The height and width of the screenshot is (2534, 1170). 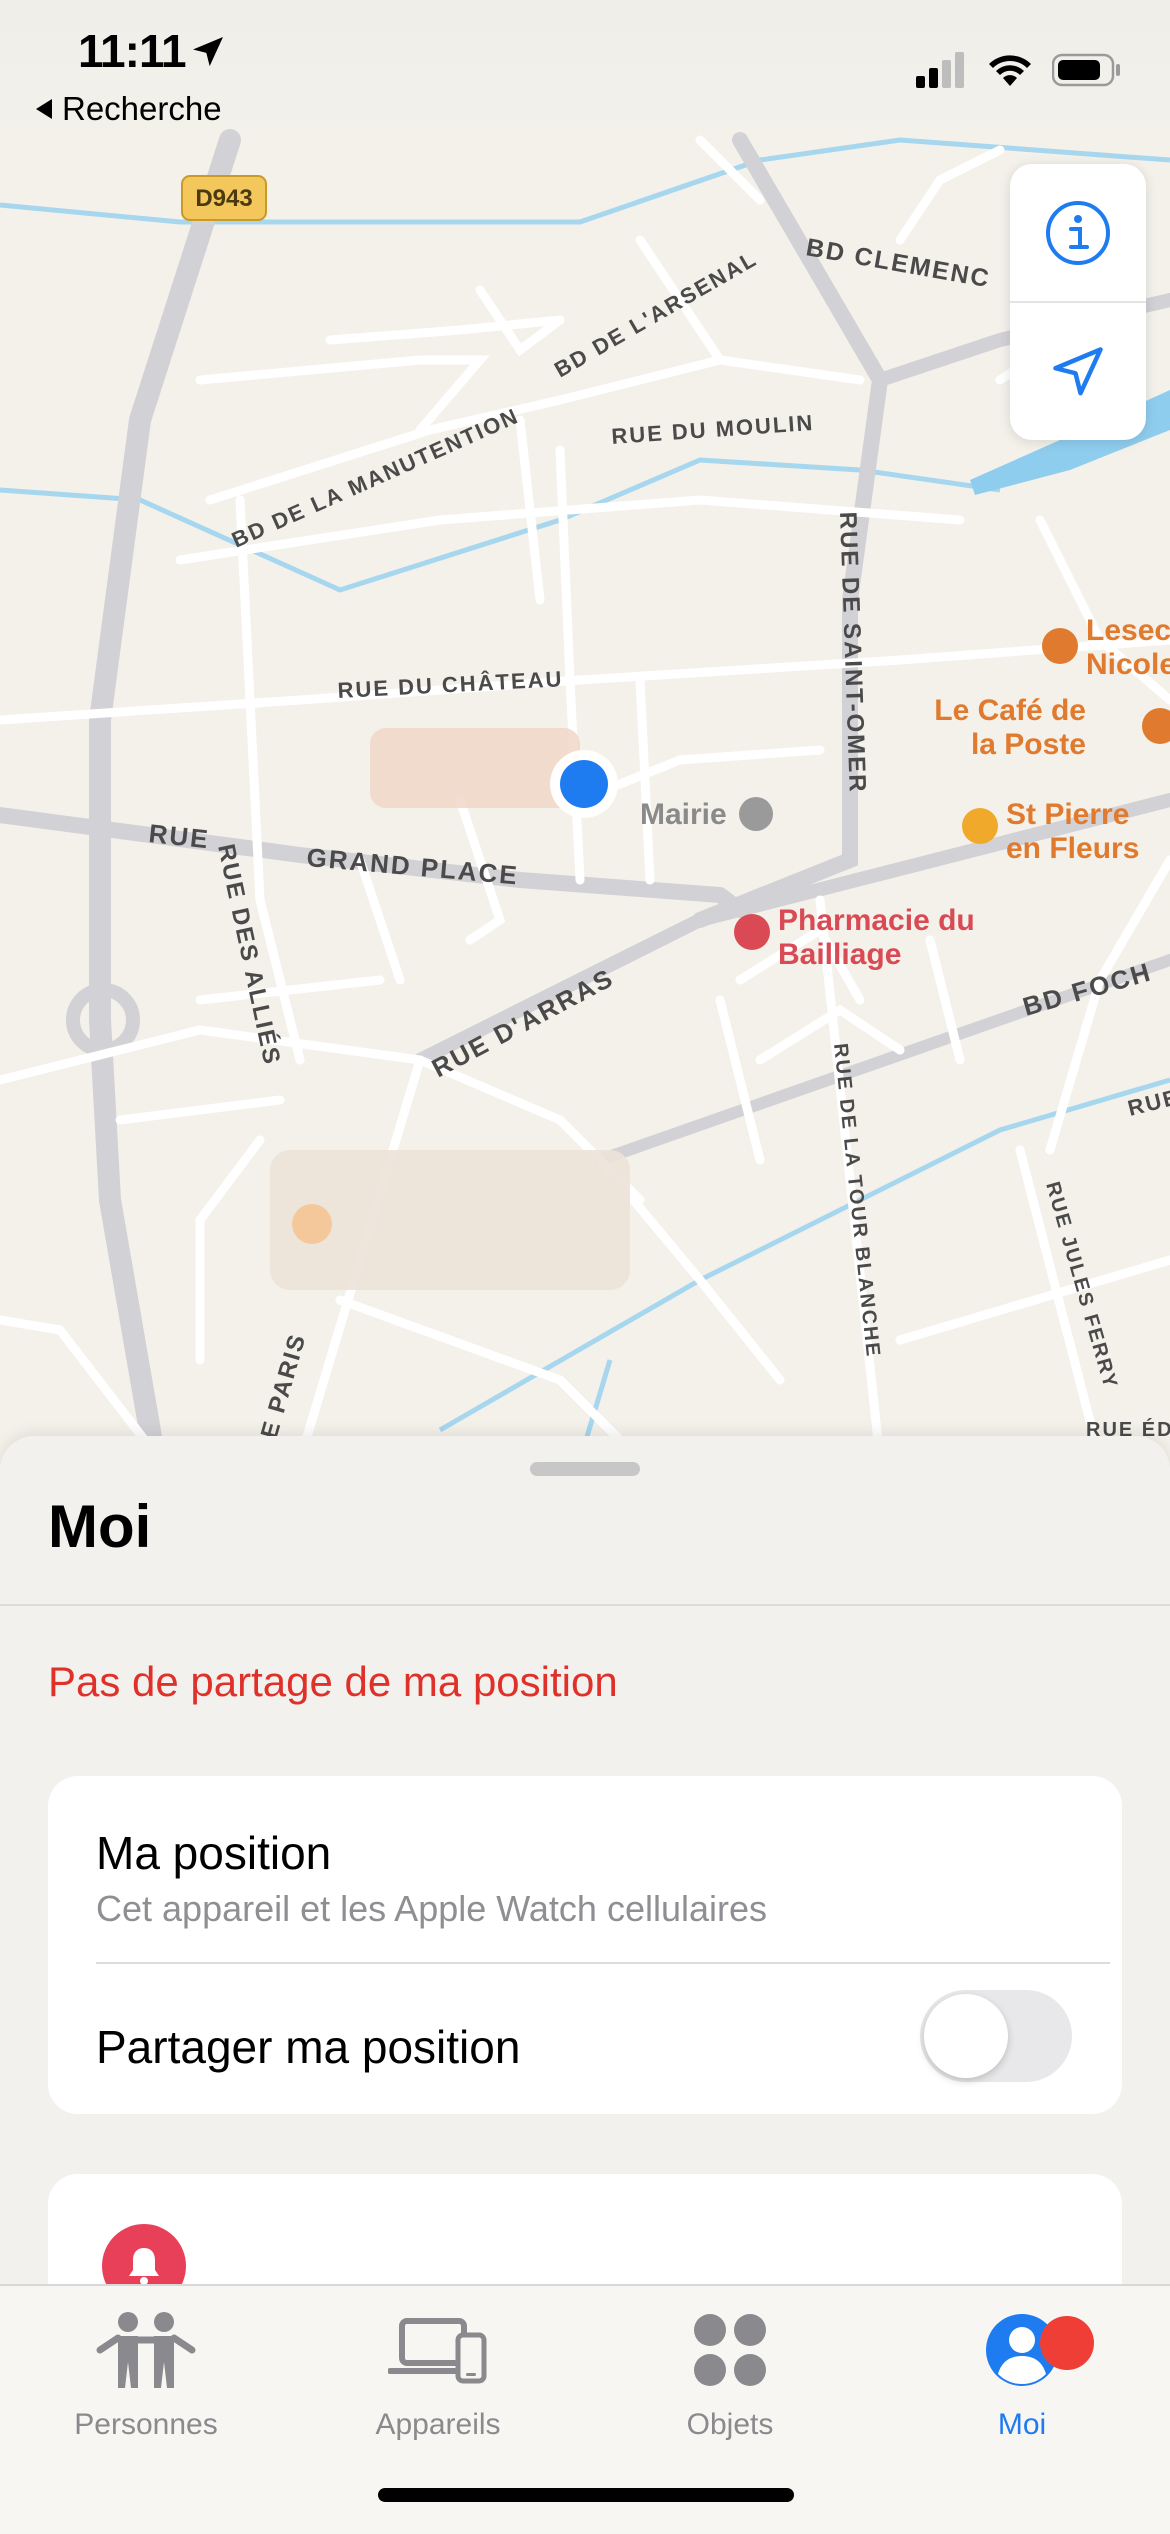 What do you see at coordinates (1028, 744) in the screenshot?
I see `poi-label: la Poste` at bounding box center [1028, 744].